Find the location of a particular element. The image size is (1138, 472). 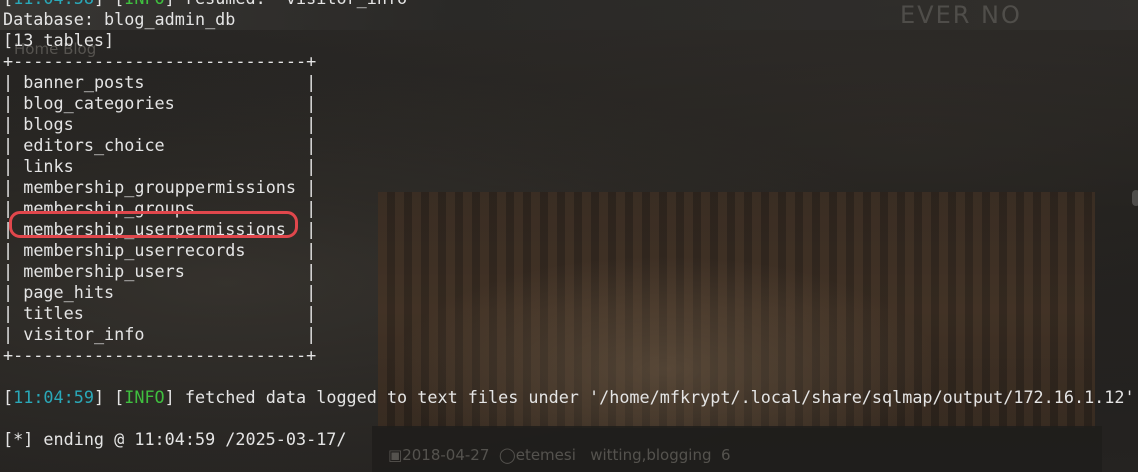

table-name: editors_choice is located at coordinates (94, 145).